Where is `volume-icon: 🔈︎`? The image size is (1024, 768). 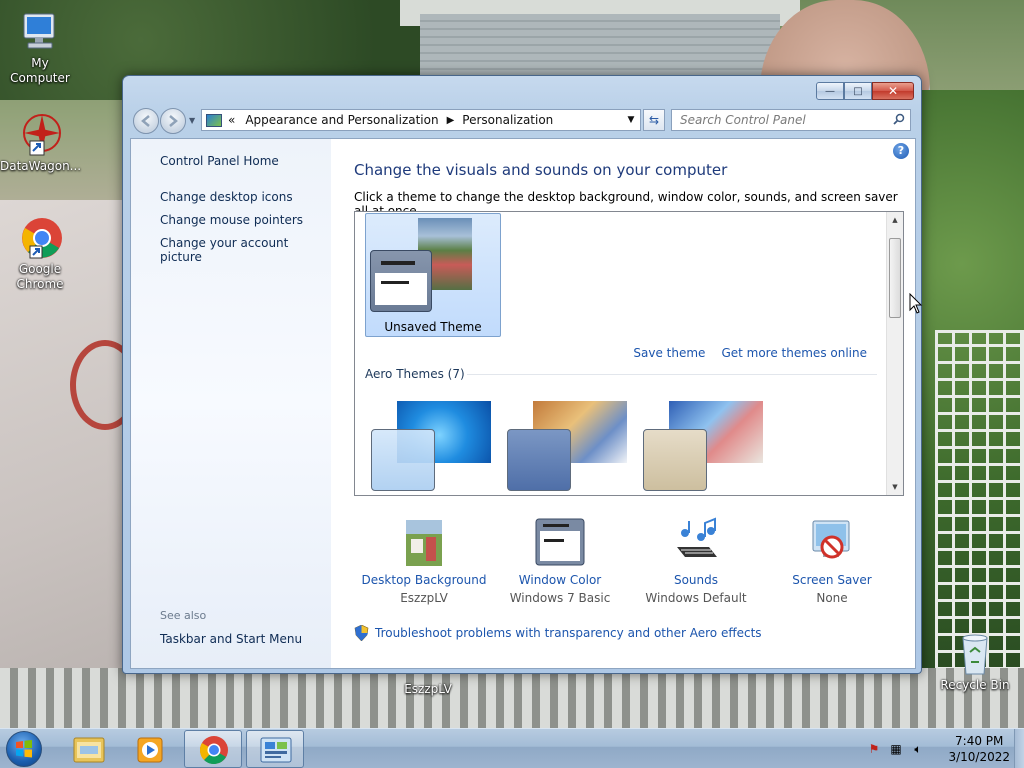 volume-icon: 🔈︎ is located at coordinates (918, 749).